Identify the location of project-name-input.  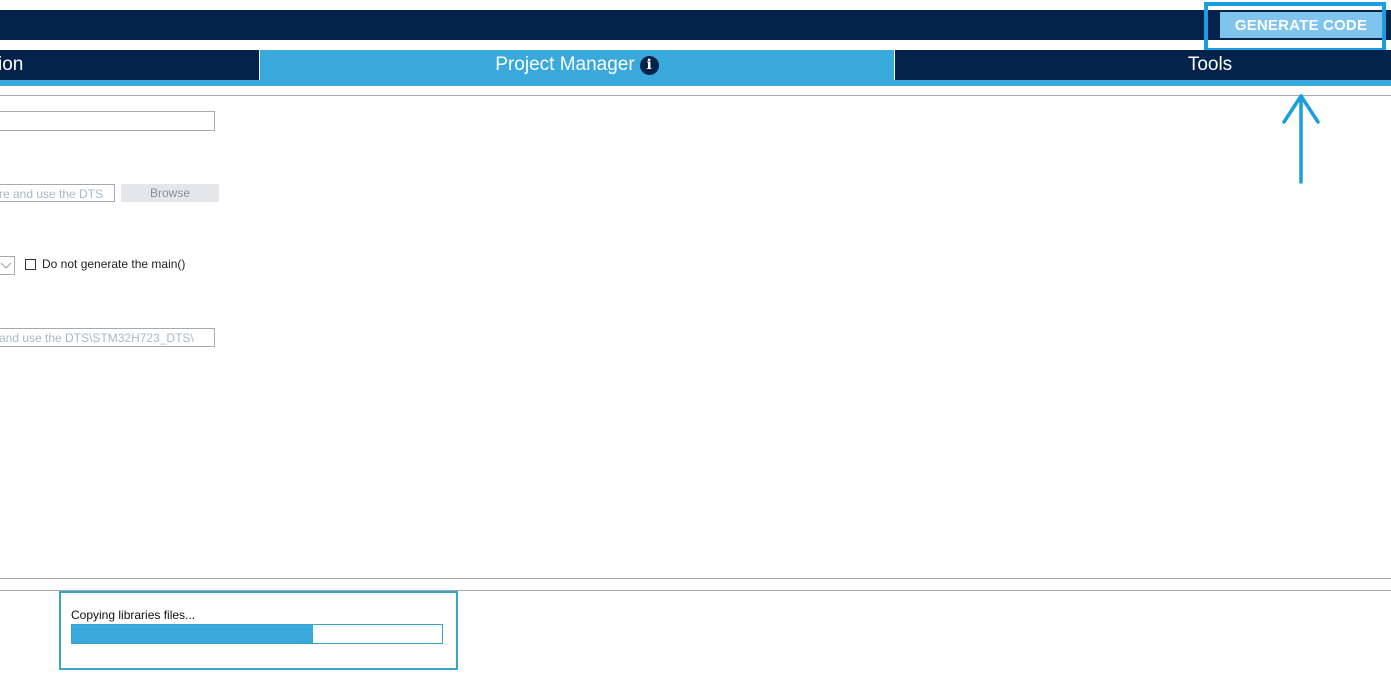
(107, 121).